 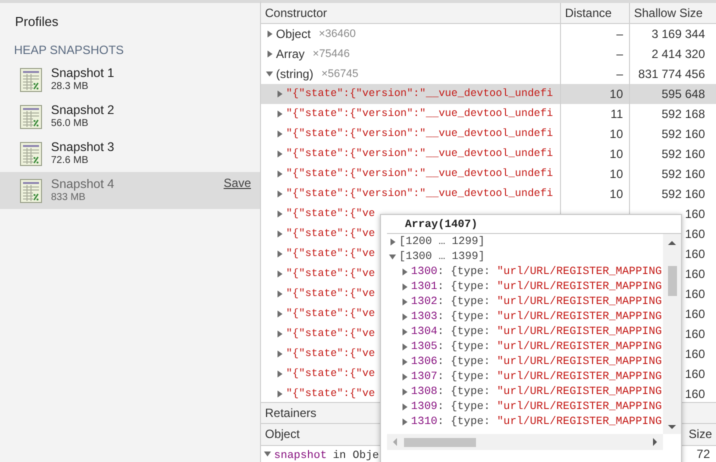 I want to click on snapshot-item: Snapshot 3 72.6 MB, so click(x=130, y=153).